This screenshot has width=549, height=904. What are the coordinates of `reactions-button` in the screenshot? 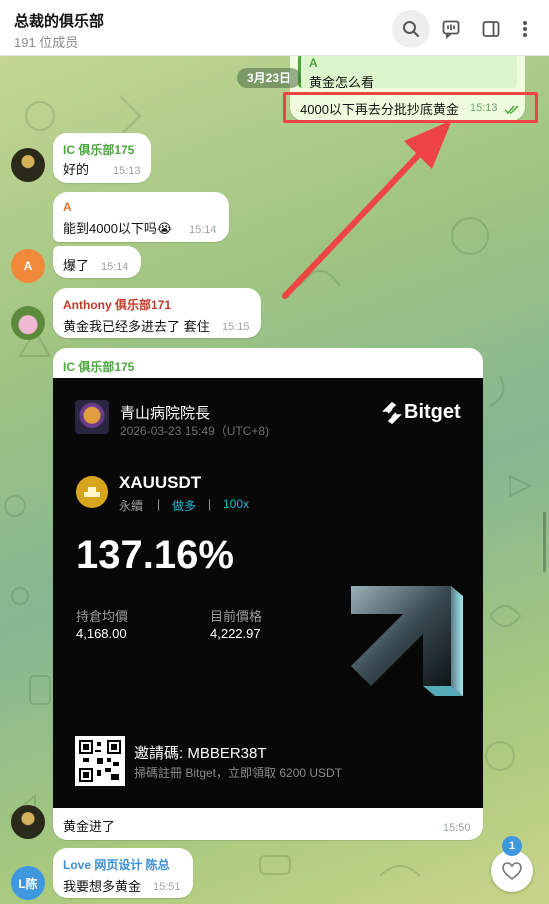 It's located at (512, 871).